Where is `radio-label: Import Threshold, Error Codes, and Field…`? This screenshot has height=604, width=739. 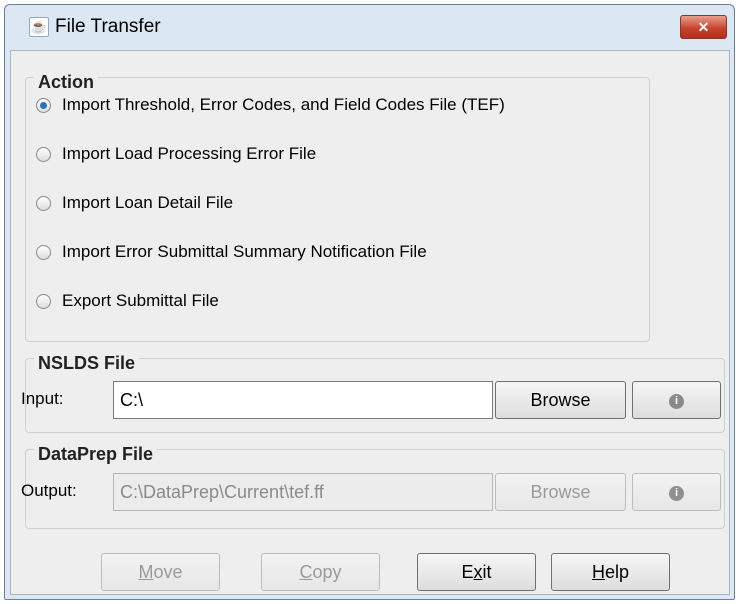 radio-label: Import Threshold, Error Codes, and Field… is located at coordinates (283, 104).